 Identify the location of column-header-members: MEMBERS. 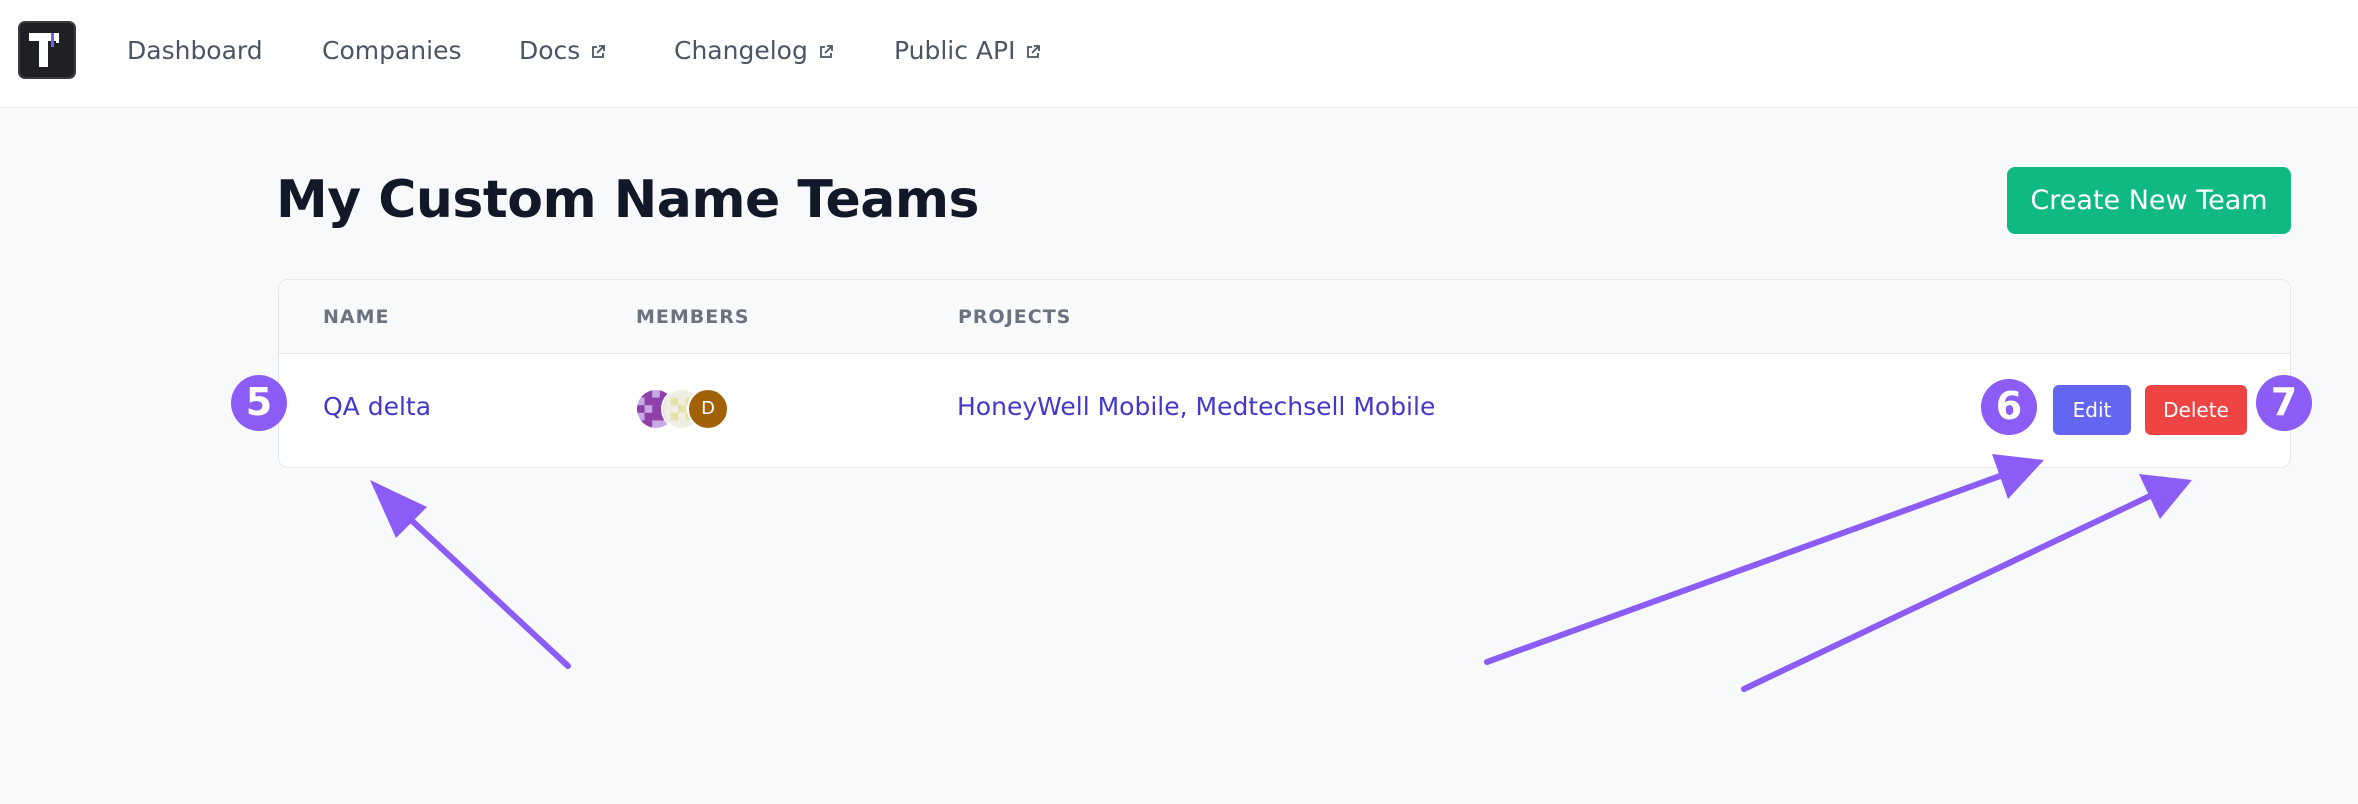
(693, 317).